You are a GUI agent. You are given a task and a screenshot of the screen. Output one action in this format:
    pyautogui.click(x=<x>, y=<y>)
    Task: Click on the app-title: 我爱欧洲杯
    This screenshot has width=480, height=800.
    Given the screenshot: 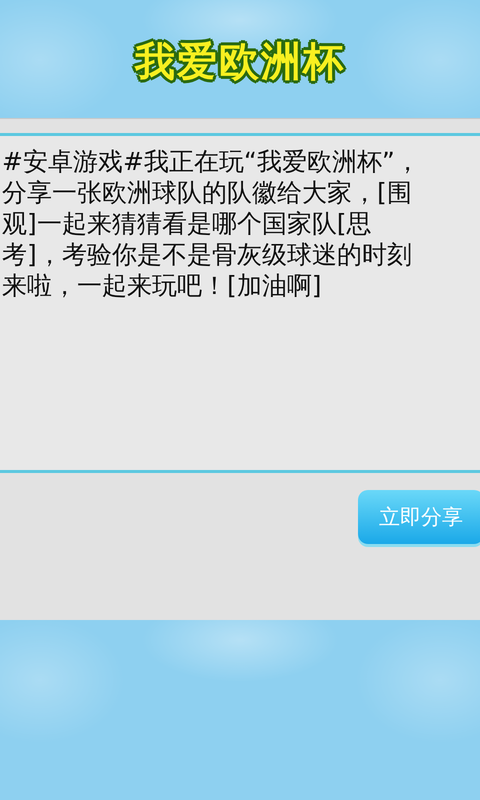 What is the action you would take?
    pyautogui.click(x=240, y=62)
    